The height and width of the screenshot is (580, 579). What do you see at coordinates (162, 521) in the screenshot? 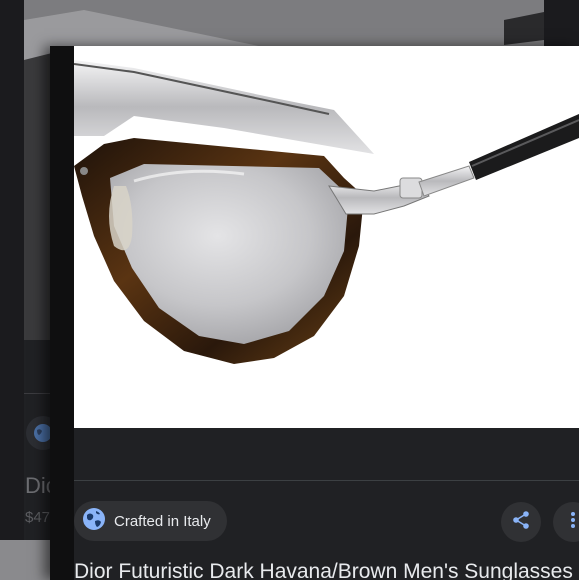
I see `chip-label: Crafted in Italy` at bounding box center [162, 521].